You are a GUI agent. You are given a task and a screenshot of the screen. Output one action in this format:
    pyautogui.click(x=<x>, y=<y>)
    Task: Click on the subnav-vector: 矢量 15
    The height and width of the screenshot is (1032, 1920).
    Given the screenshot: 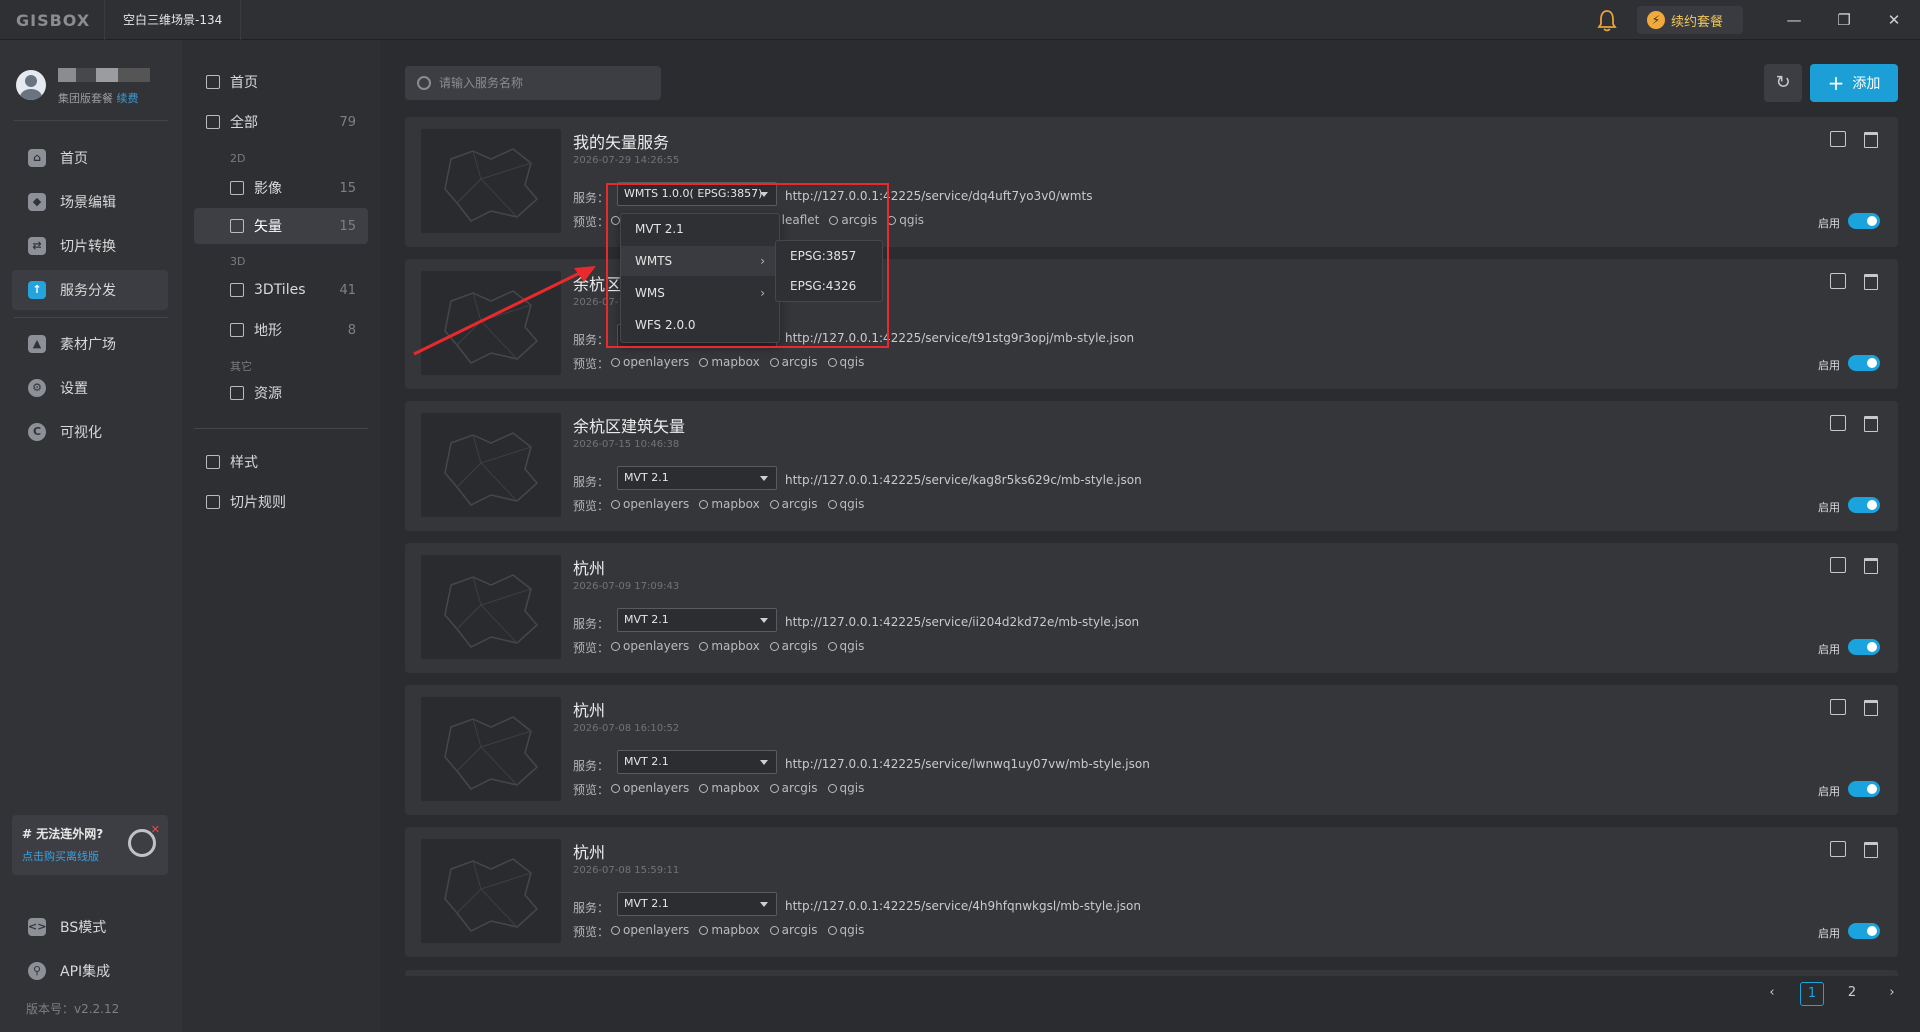 What is the action you would take?
    pyautogui.click(x=281, y=226)
    